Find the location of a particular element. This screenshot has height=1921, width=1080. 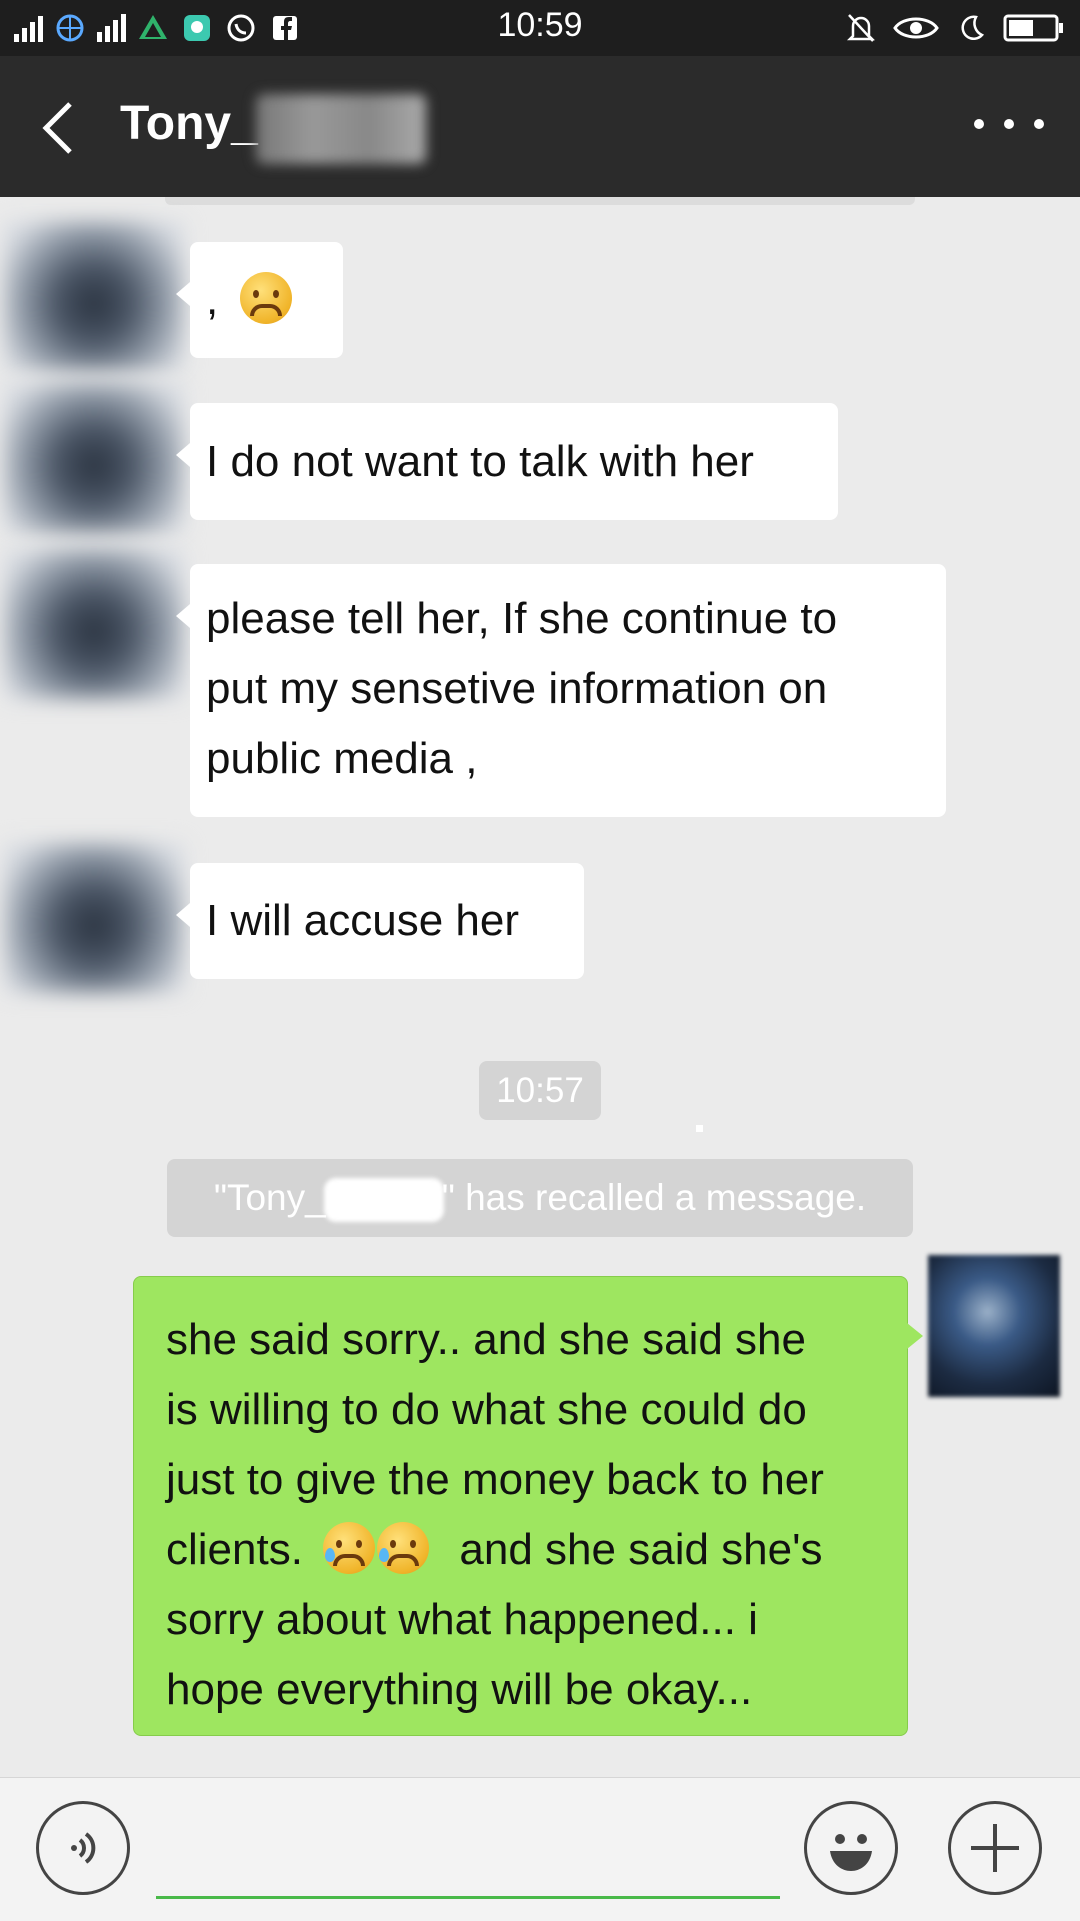

incoming-message: , is located at coordinates (259, 300).